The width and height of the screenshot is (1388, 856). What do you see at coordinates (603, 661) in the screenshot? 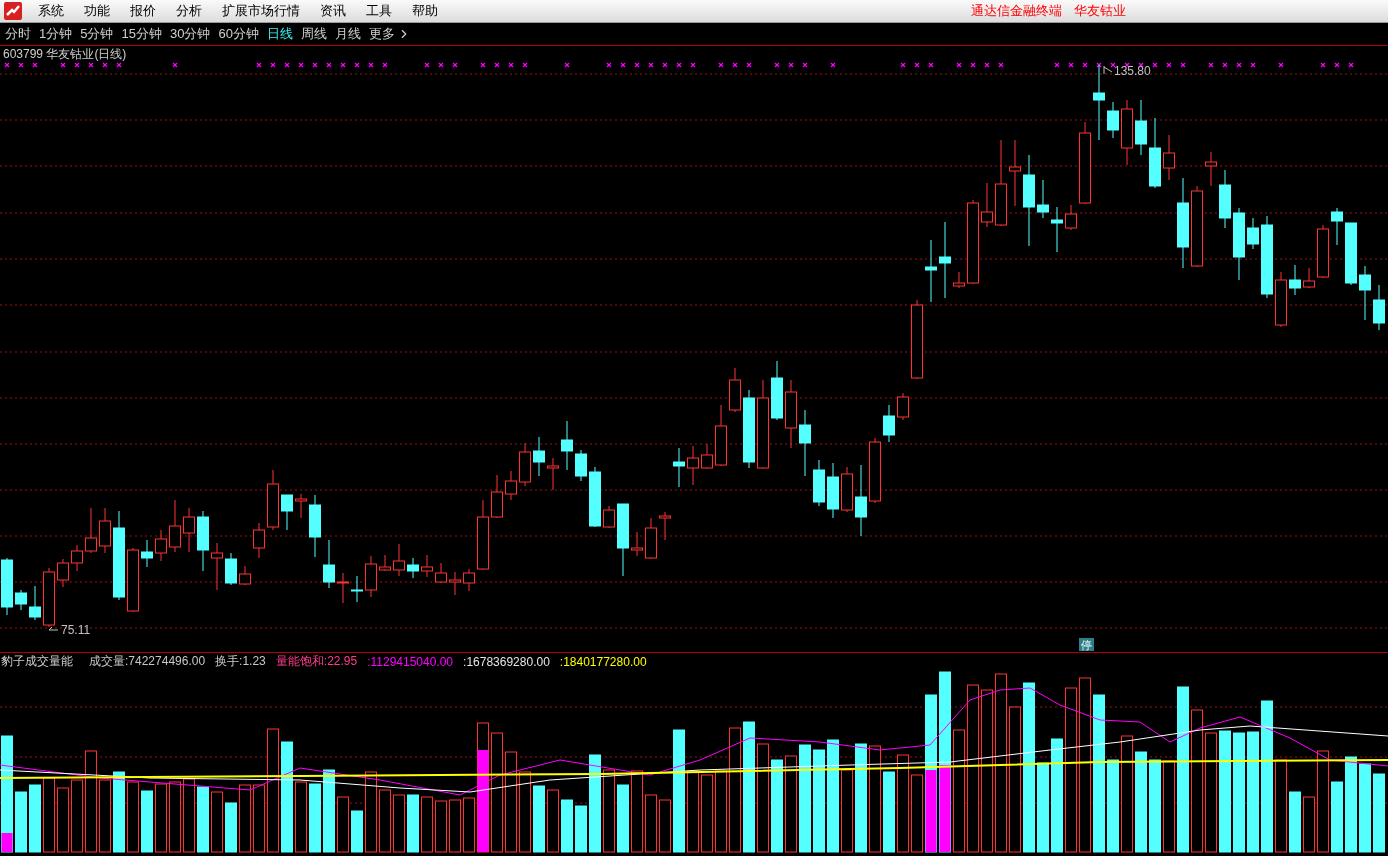
I see `indicator-value: :1840177280.00` at bounding box center [603, 661].